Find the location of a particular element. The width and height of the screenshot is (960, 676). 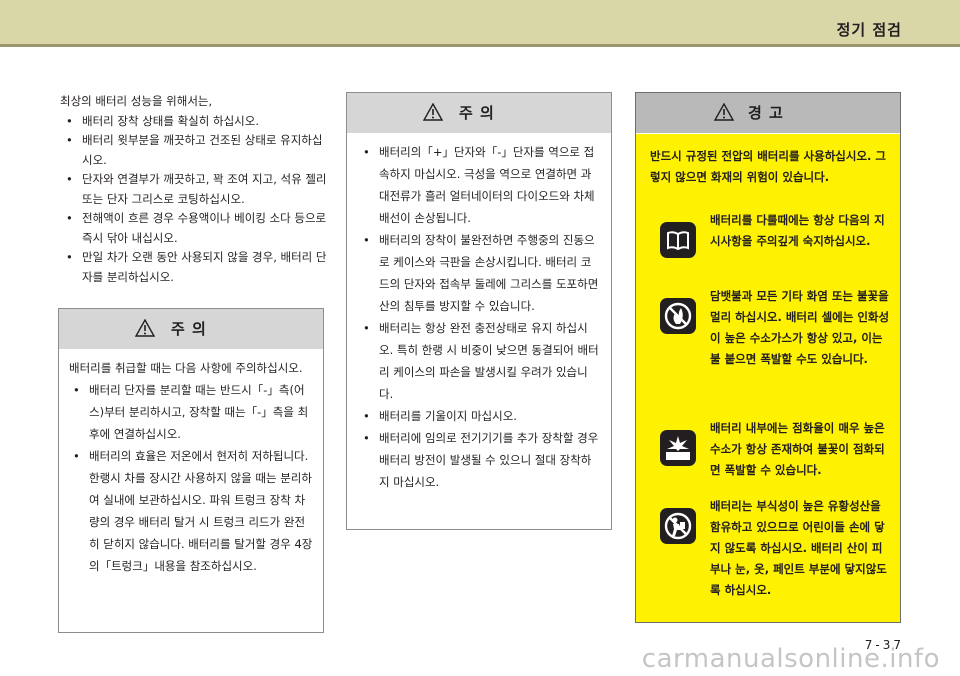

list-item: • 전해액이 흐른 경우 수용액이나 베이킹 소다 등으로 즉시 닦아 내십시오. is located at coordinates (196, 228).